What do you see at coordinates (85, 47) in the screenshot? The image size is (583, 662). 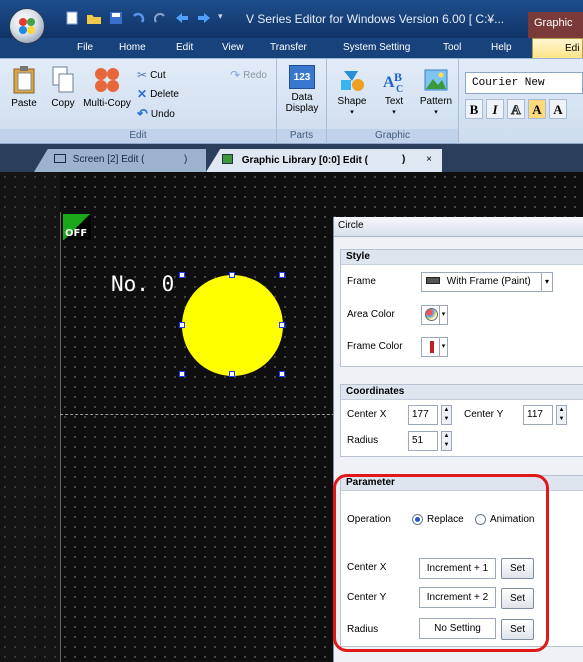 I see `tab-file: File` at bounding box center [85, 47].